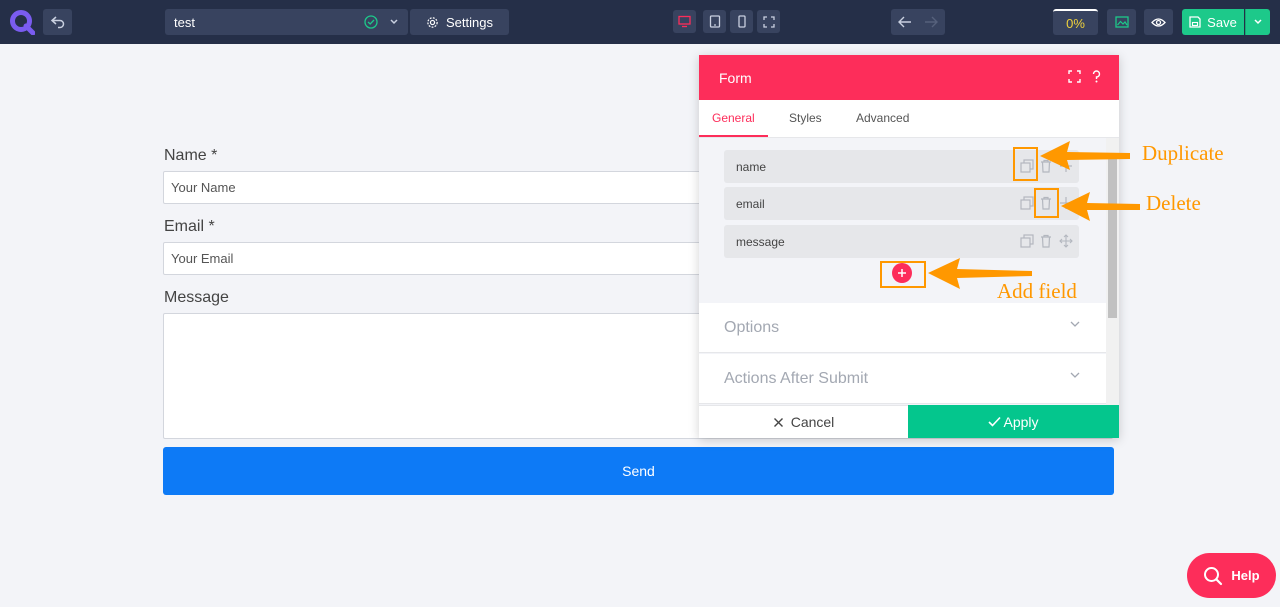 The image size is (1280, 607). What do you see at coordinates (189, 226) in the screenshot?
I see `email-label: Email *` at bounding box center [189, 226].